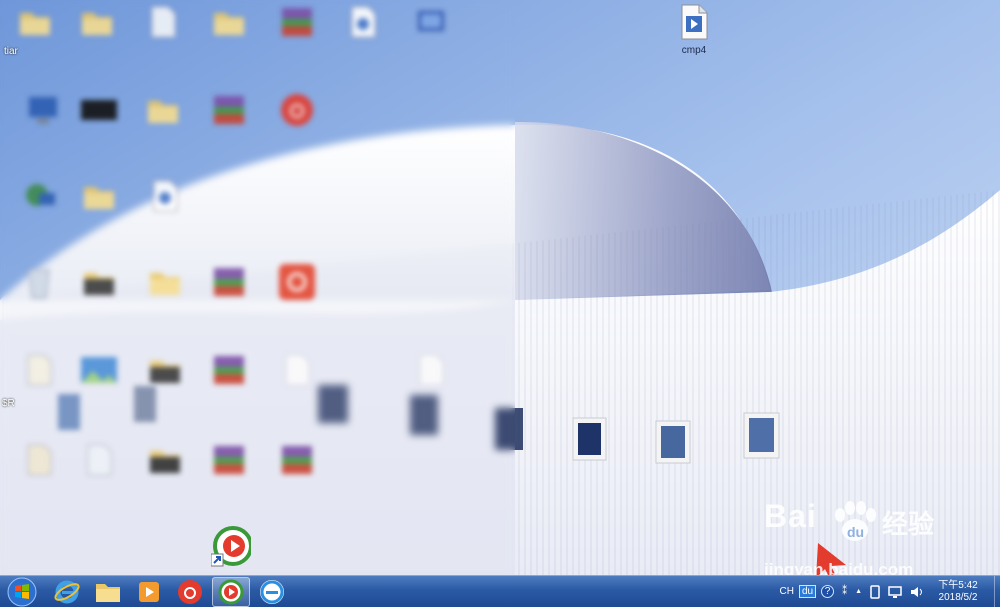  Describe the element at coordinates (958, 597) in the screenshot. I see `clock-date: 2018/5/2` at that location.